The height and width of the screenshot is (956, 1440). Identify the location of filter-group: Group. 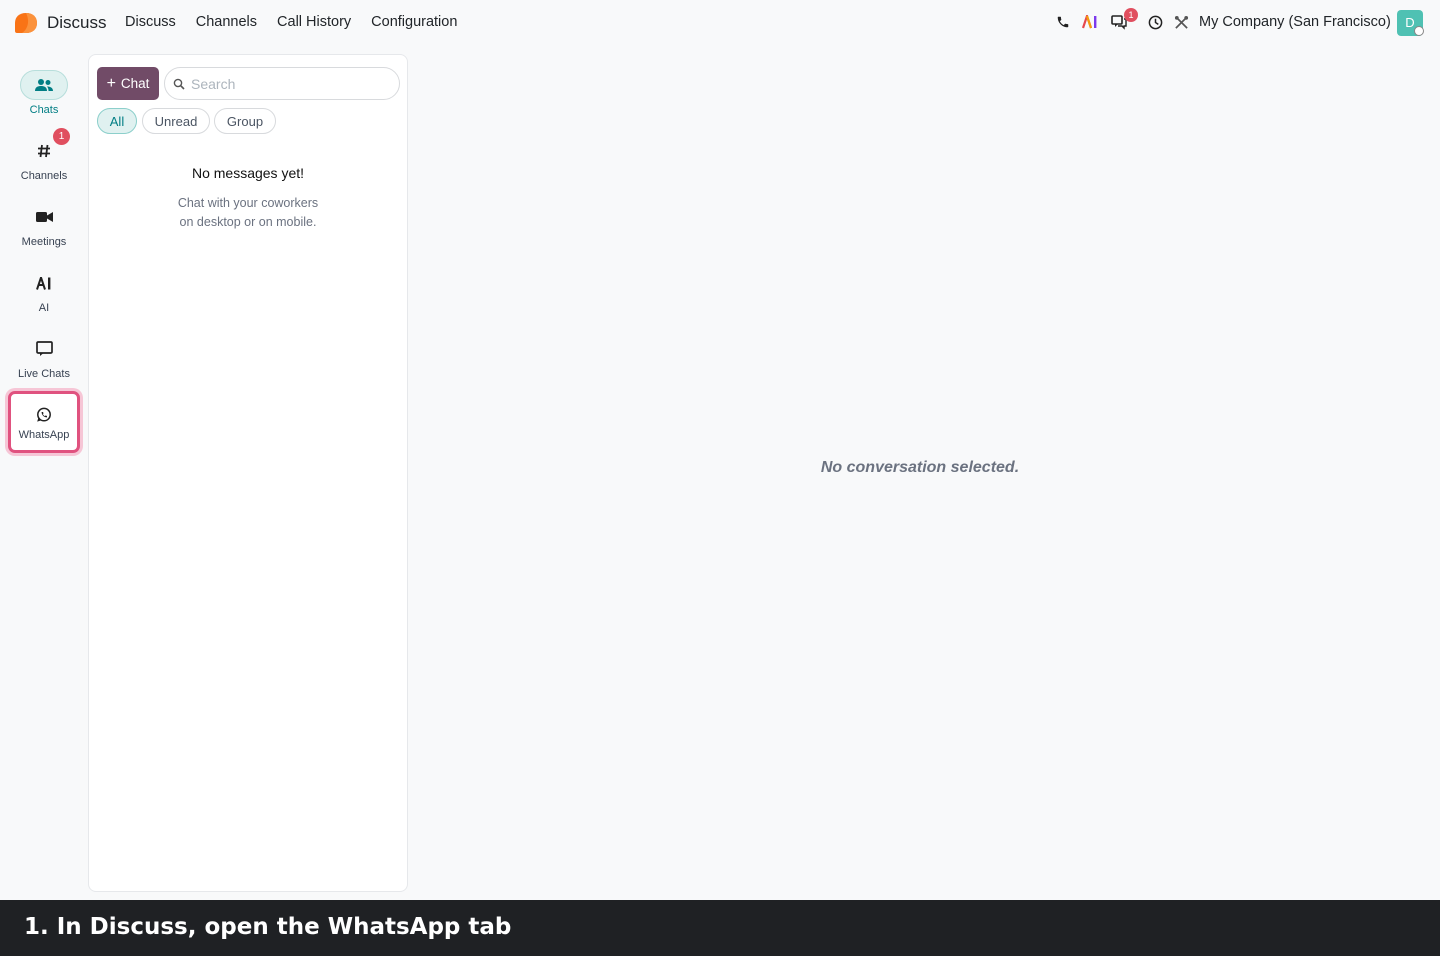
(245, 121).